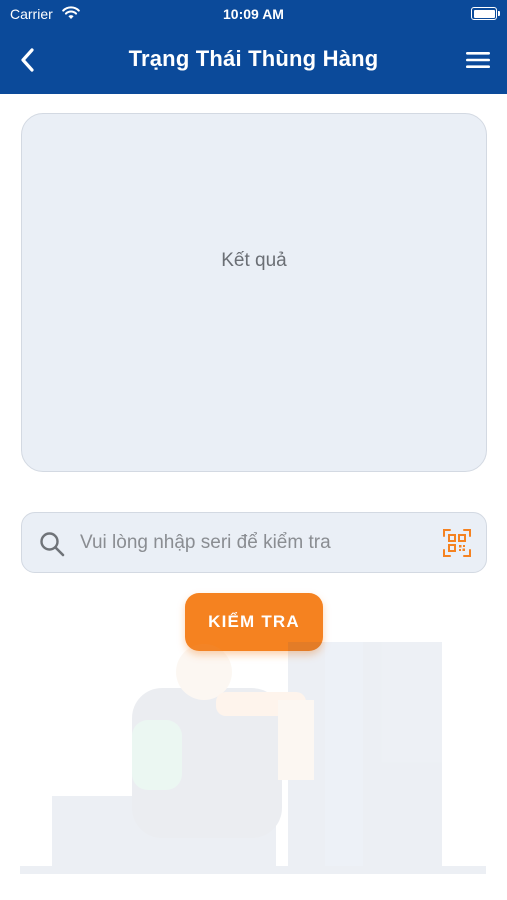 This screenshot has height=900, width=507. I want to click on search-icon, so click(52, 544).